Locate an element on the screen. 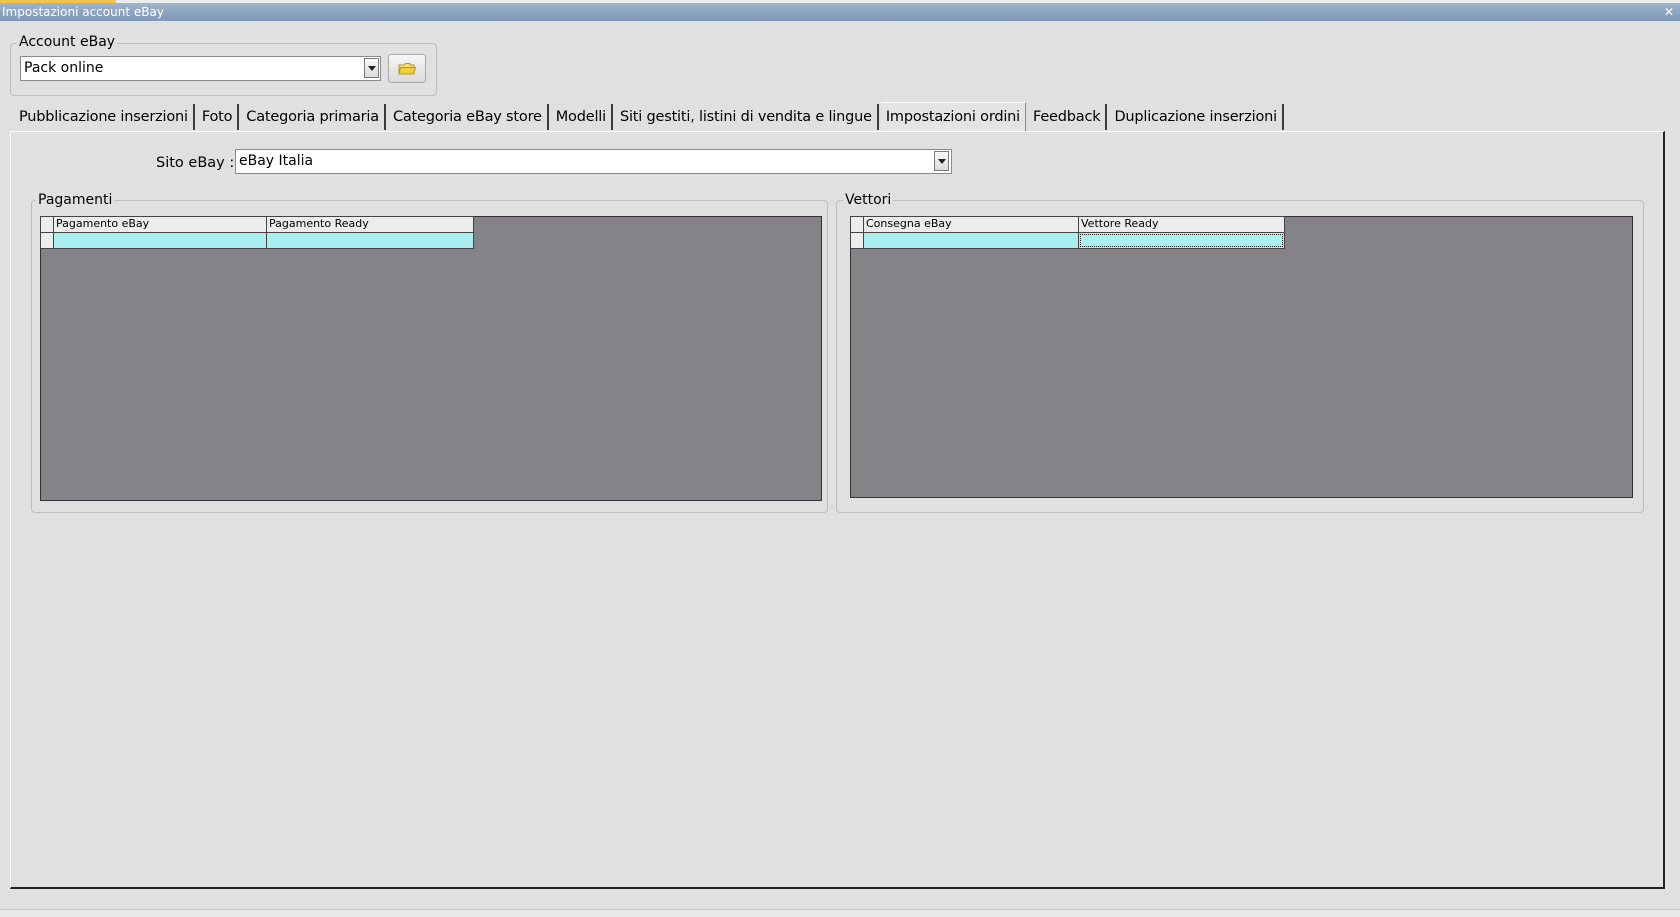 The height and width of the screenshot is (917, 1680). window-title-bar: Impostazioni account eBay is located at coordinates (840, 12).